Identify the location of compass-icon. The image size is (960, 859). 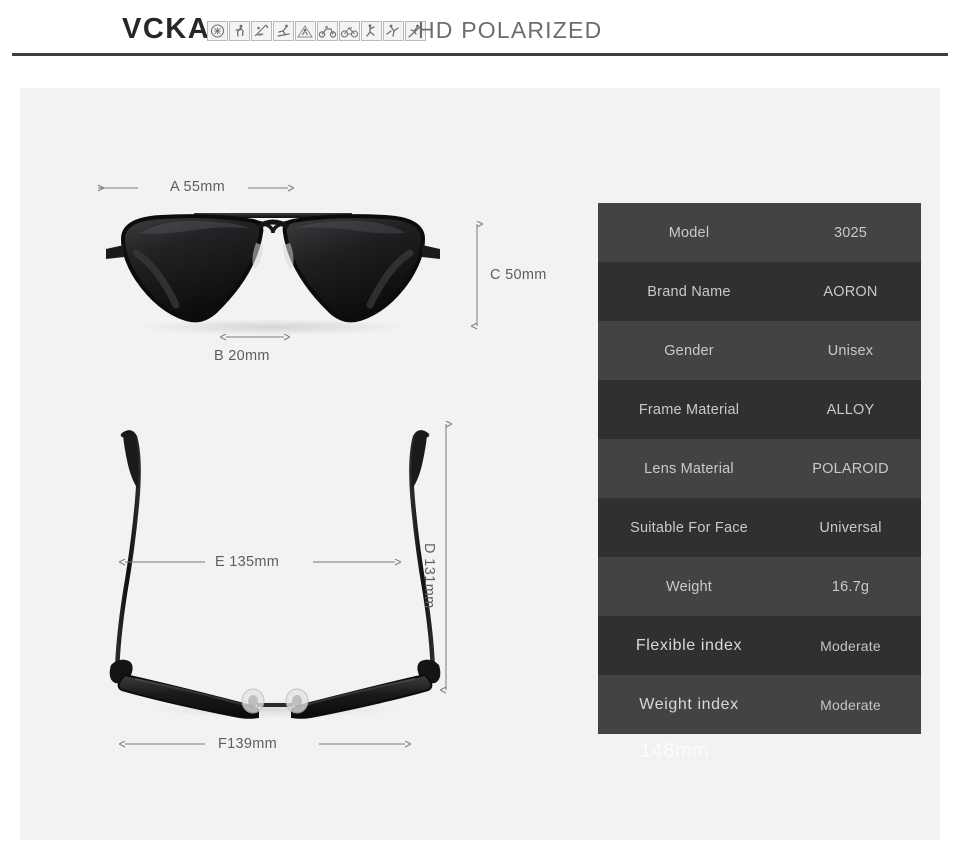
(217, 31).